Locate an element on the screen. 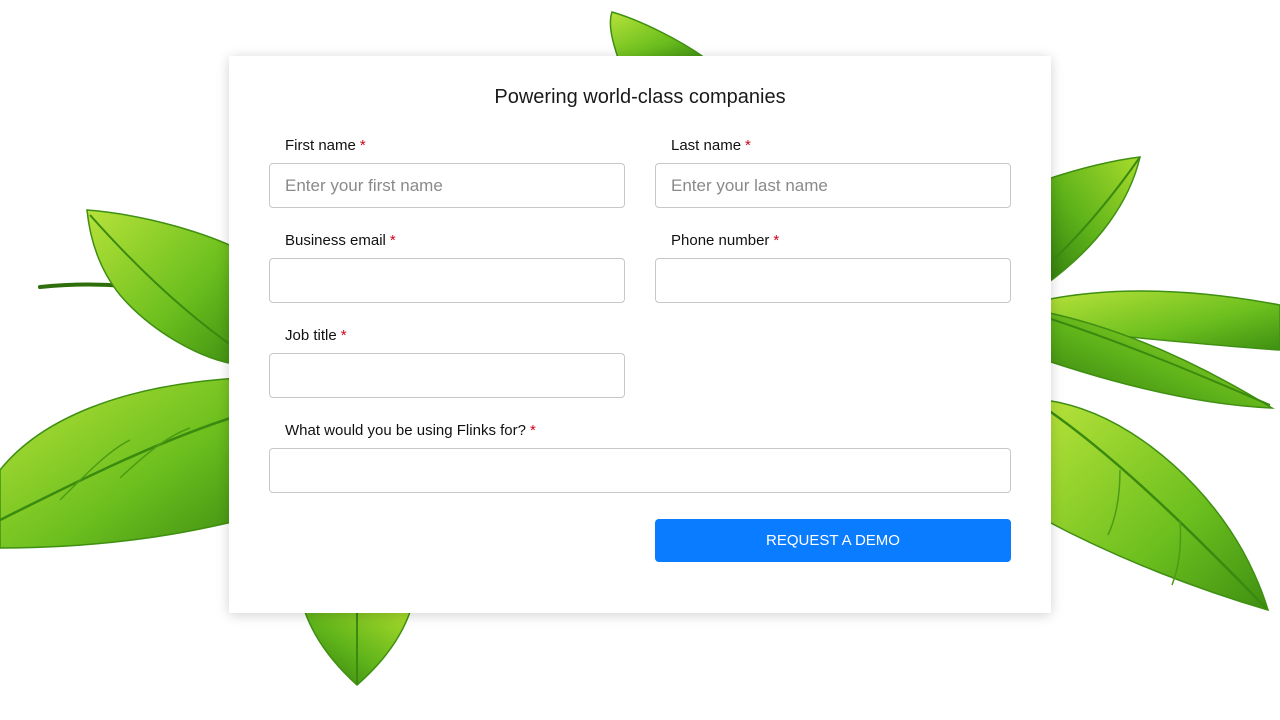 The image size is (1280, 720). leaf-left-upper-icon is located at coordinates (139, 287).